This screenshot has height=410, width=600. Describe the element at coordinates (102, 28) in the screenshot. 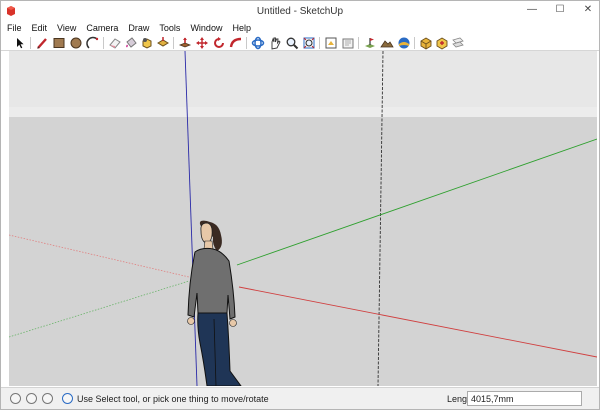

I see `menu-camera: Camera` at that location.